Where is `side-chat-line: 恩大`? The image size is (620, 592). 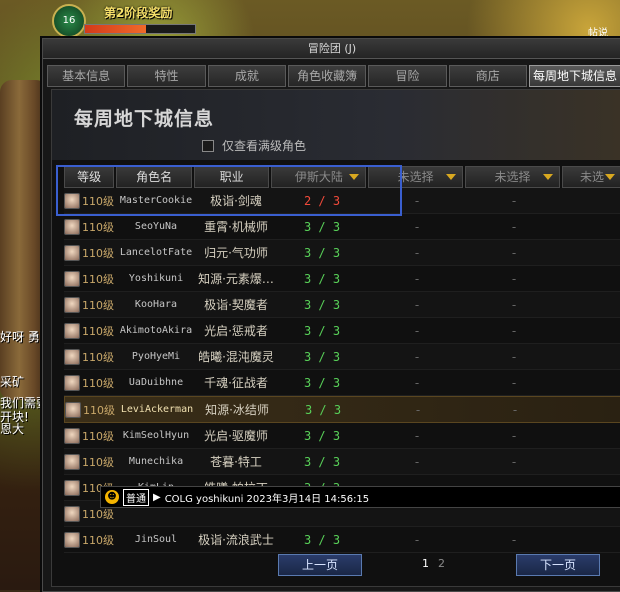 side-chat-line: 恩大 is located at coordinates (12, 429).